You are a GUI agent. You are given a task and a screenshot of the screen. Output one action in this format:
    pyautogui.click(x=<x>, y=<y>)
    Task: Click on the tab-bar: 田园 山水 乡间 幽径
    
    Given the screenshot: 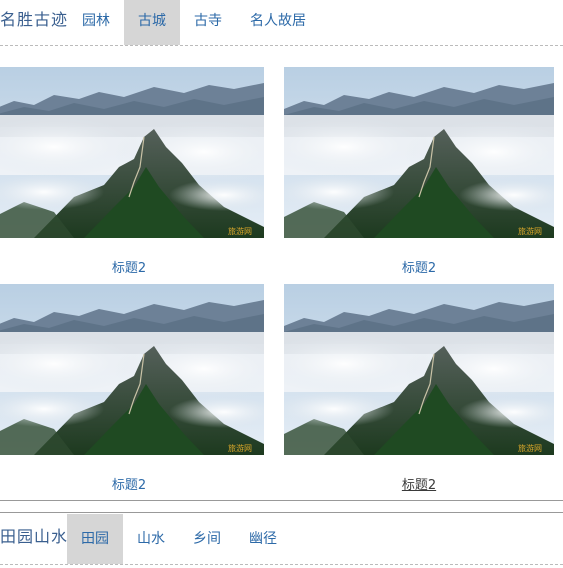 What is the action you would take?
    pyautogui.click(x=179, y=539)
    